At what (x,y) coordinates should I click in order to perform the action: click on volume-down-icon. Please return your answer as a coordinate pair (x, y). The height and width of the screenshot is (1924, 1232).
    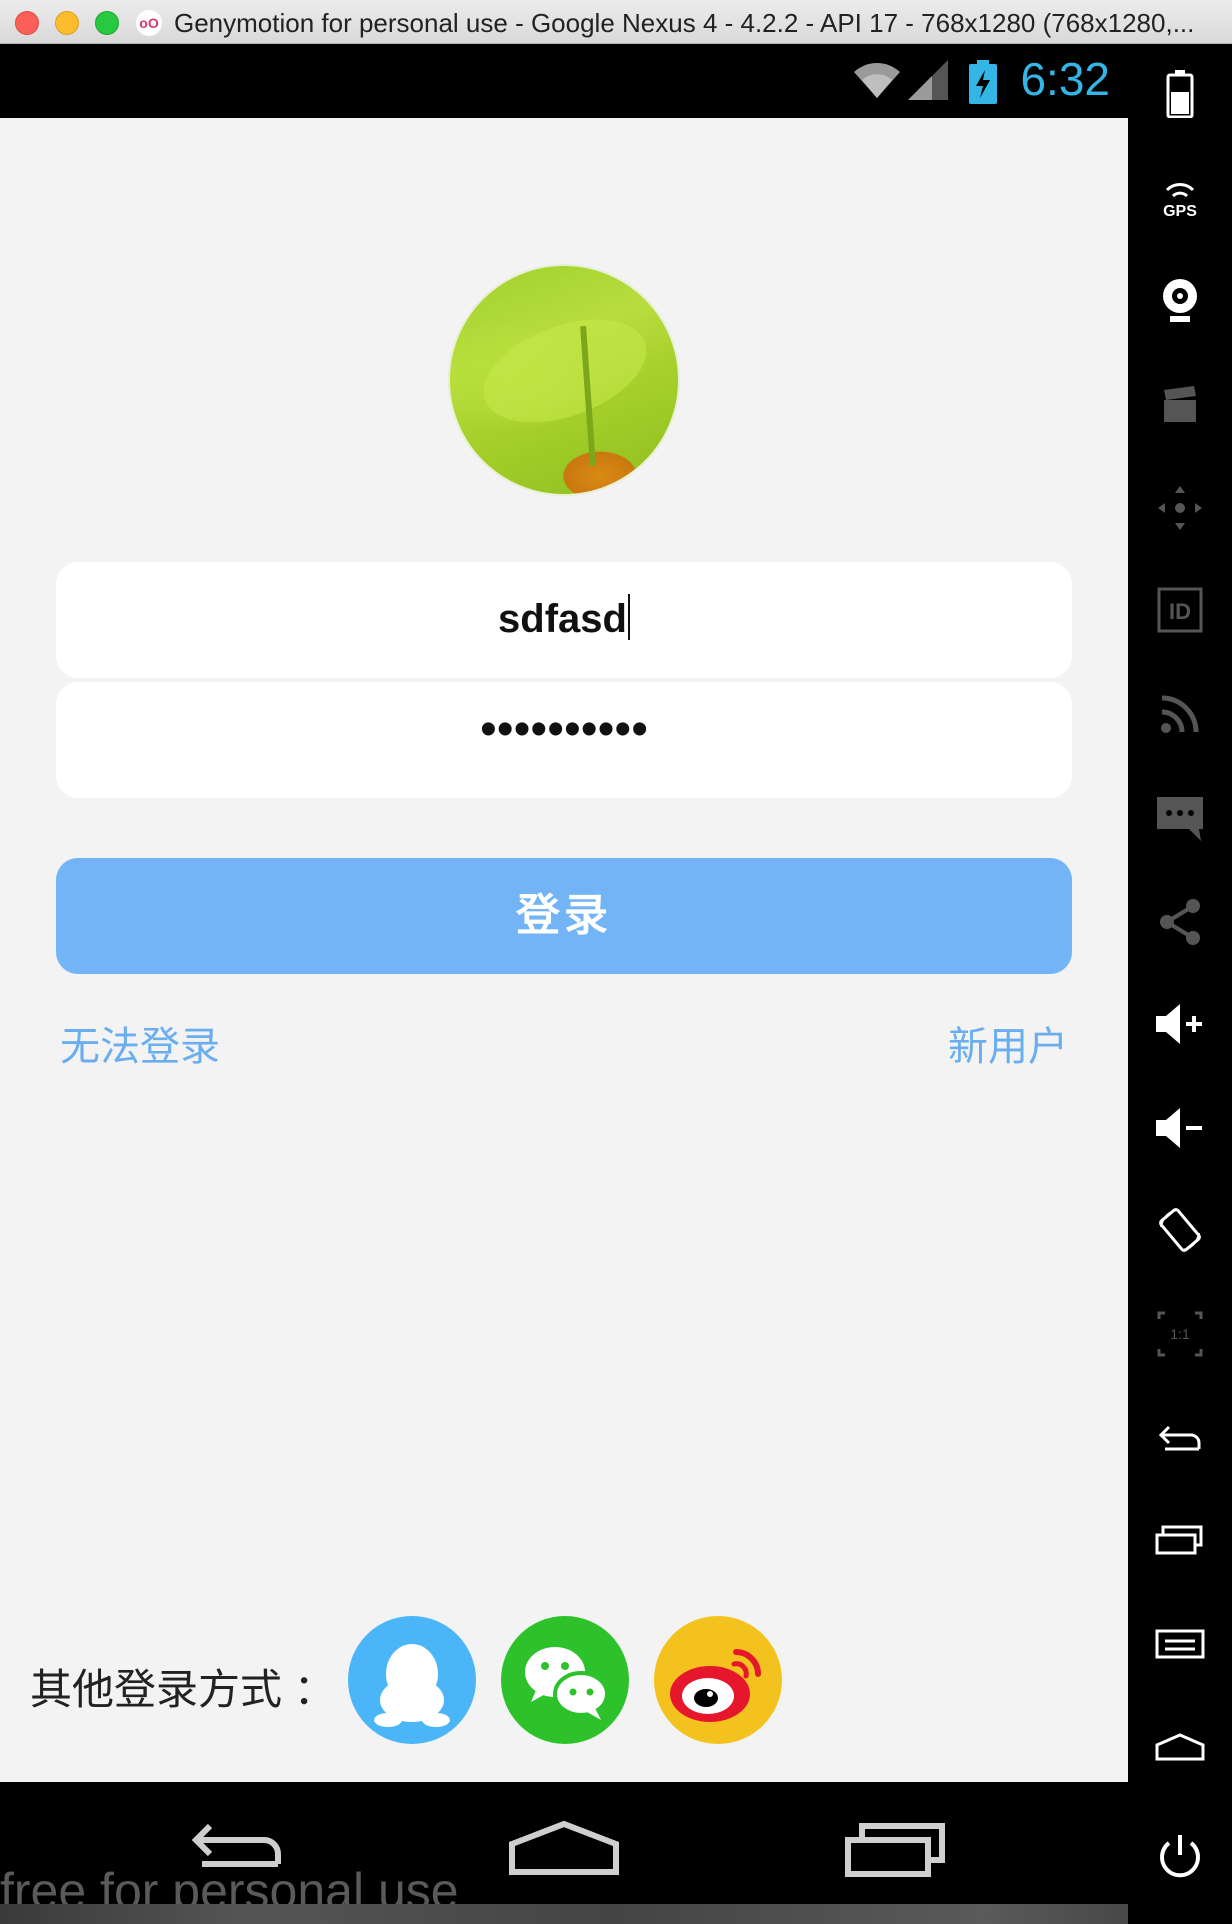
    Looking at the image, I should click on (1180, 1128).